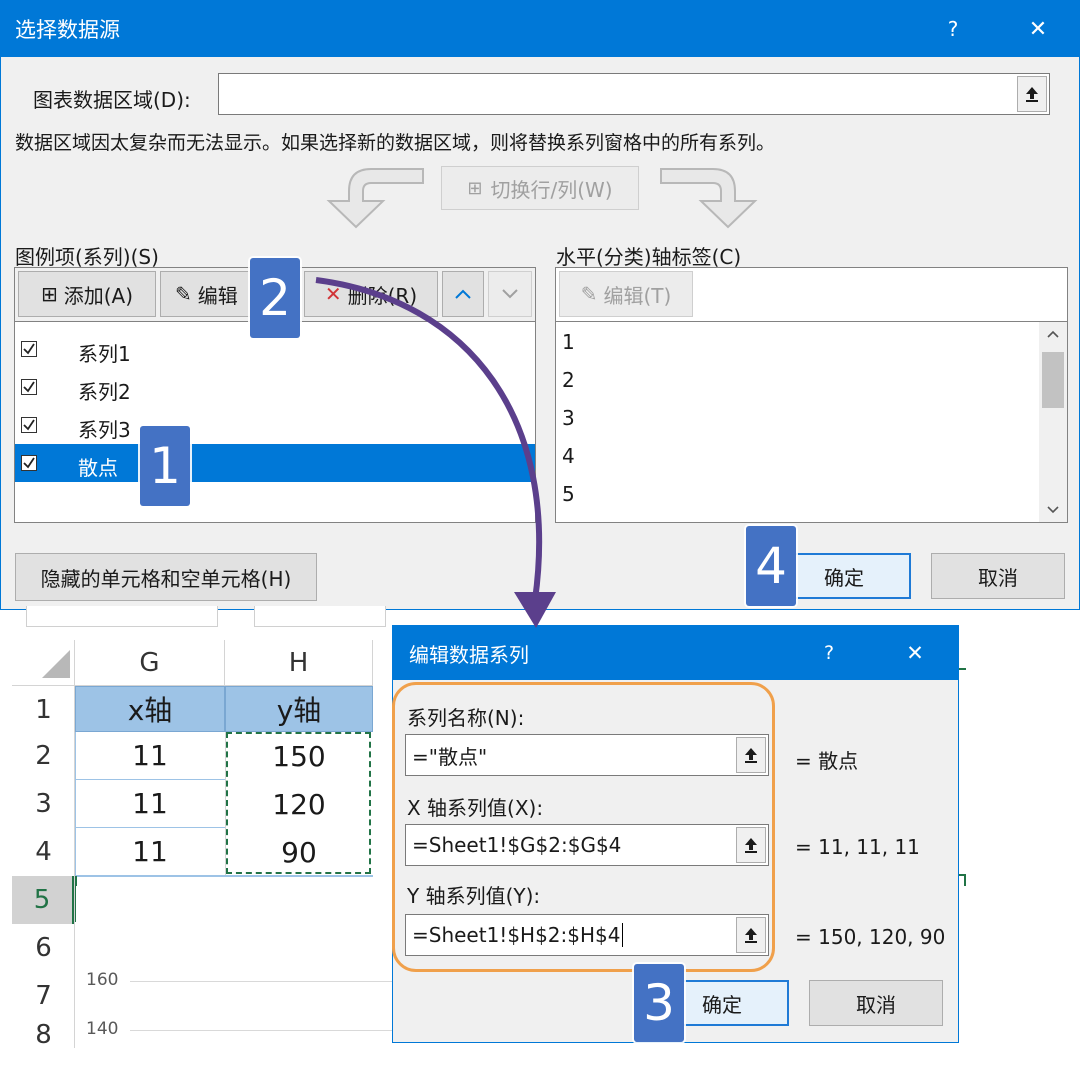  Describe the element at coordinates (275, 298) in the screenshot. I see `step-badge-2: 2` at that location.